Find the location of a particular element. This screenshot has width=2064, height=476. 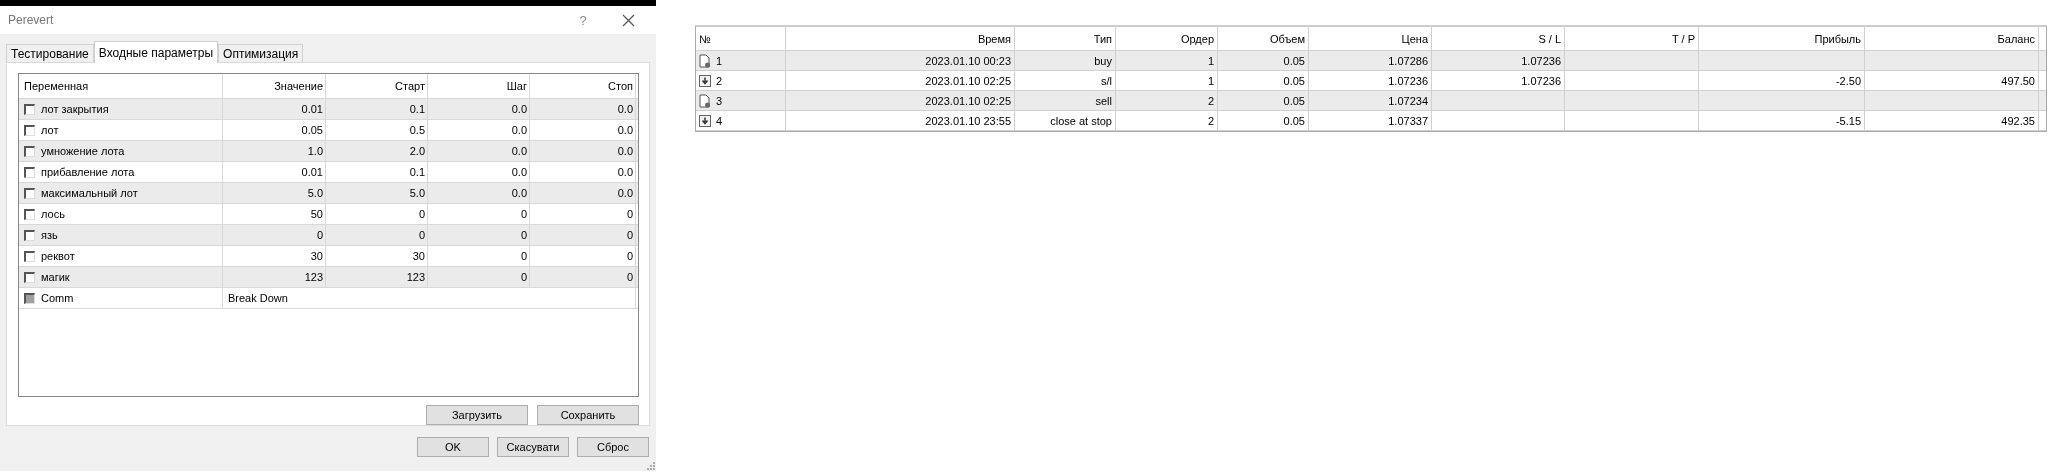

row-number: 2 is located at coordinates (719, 80).